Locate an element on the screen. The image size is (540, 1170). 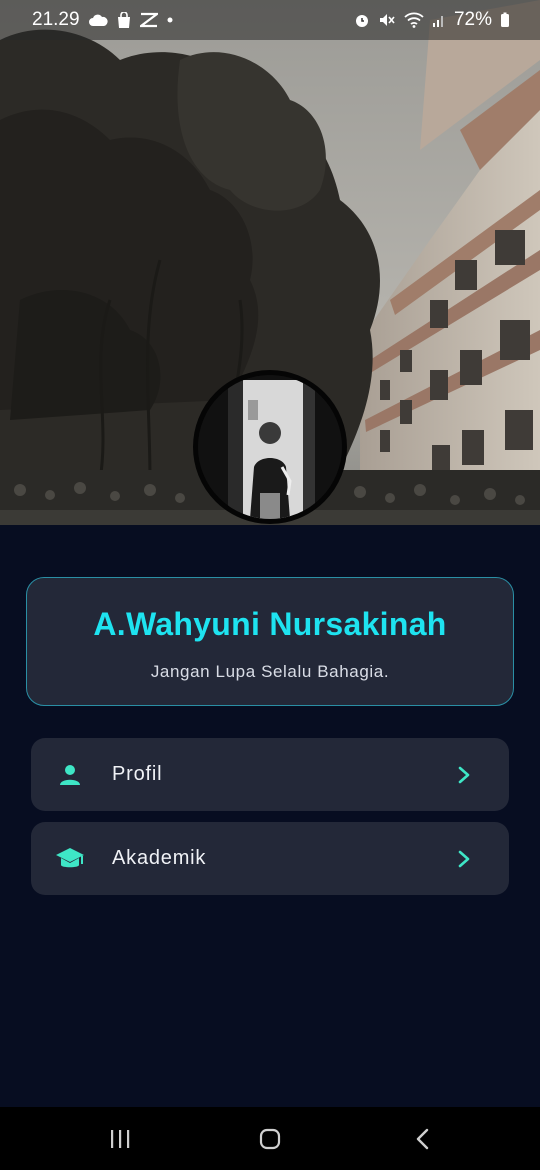
graduation-cap-icon is located at coordinates (70, 859).